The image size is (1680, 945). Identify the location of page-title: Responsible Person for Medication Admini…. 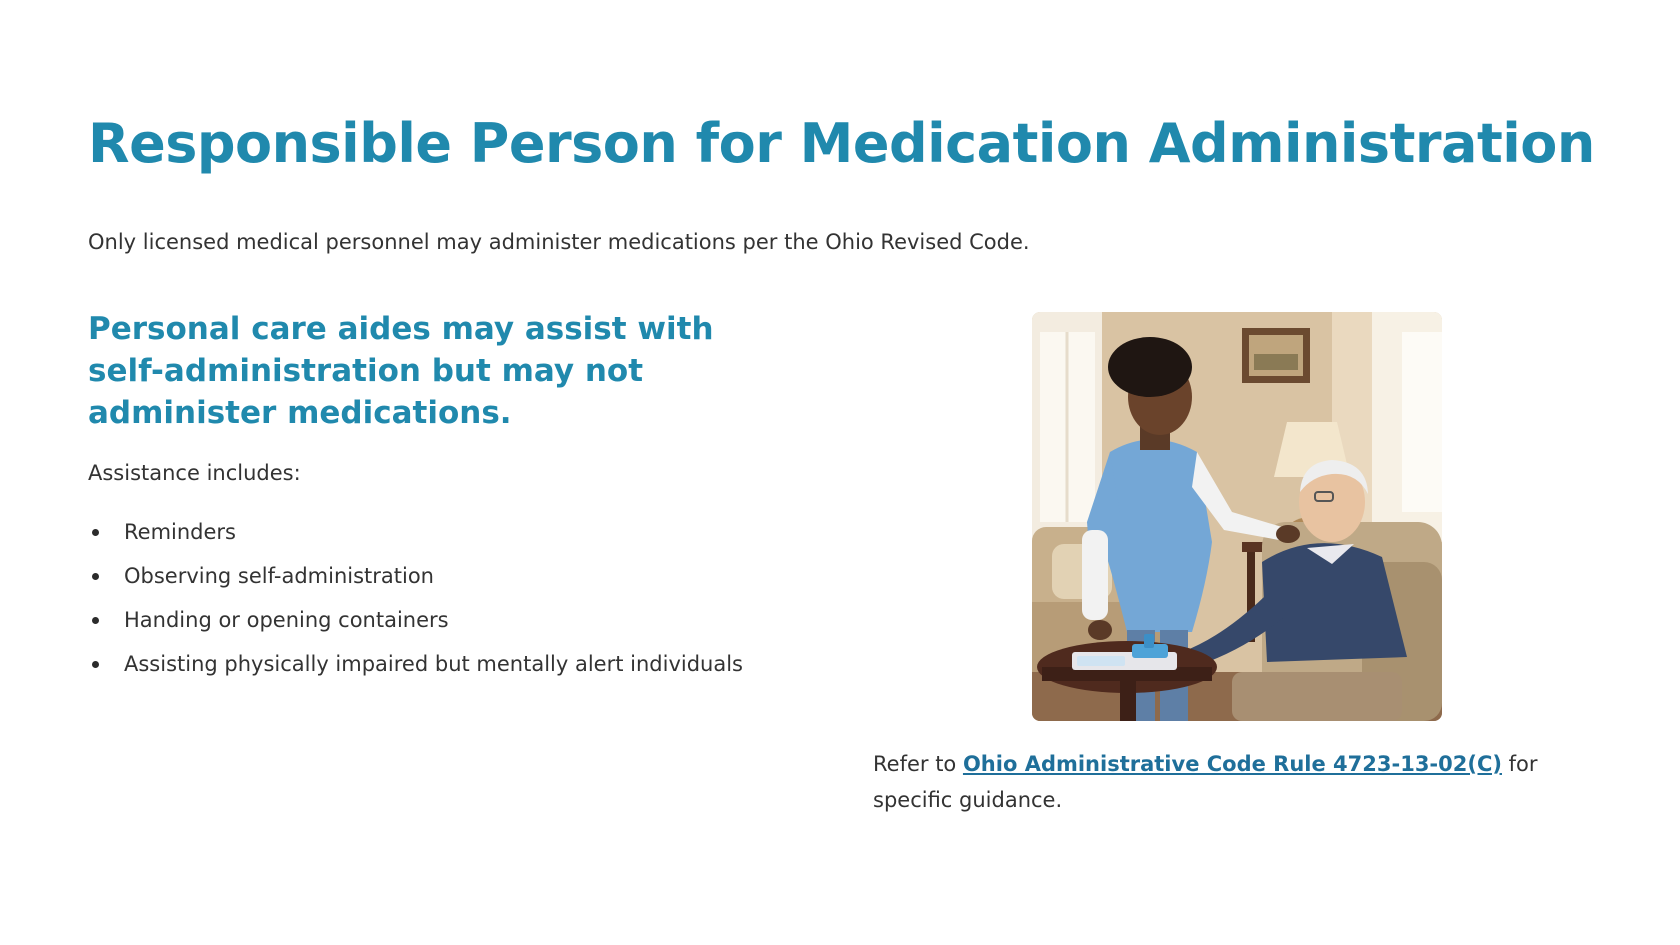
(841, 143).